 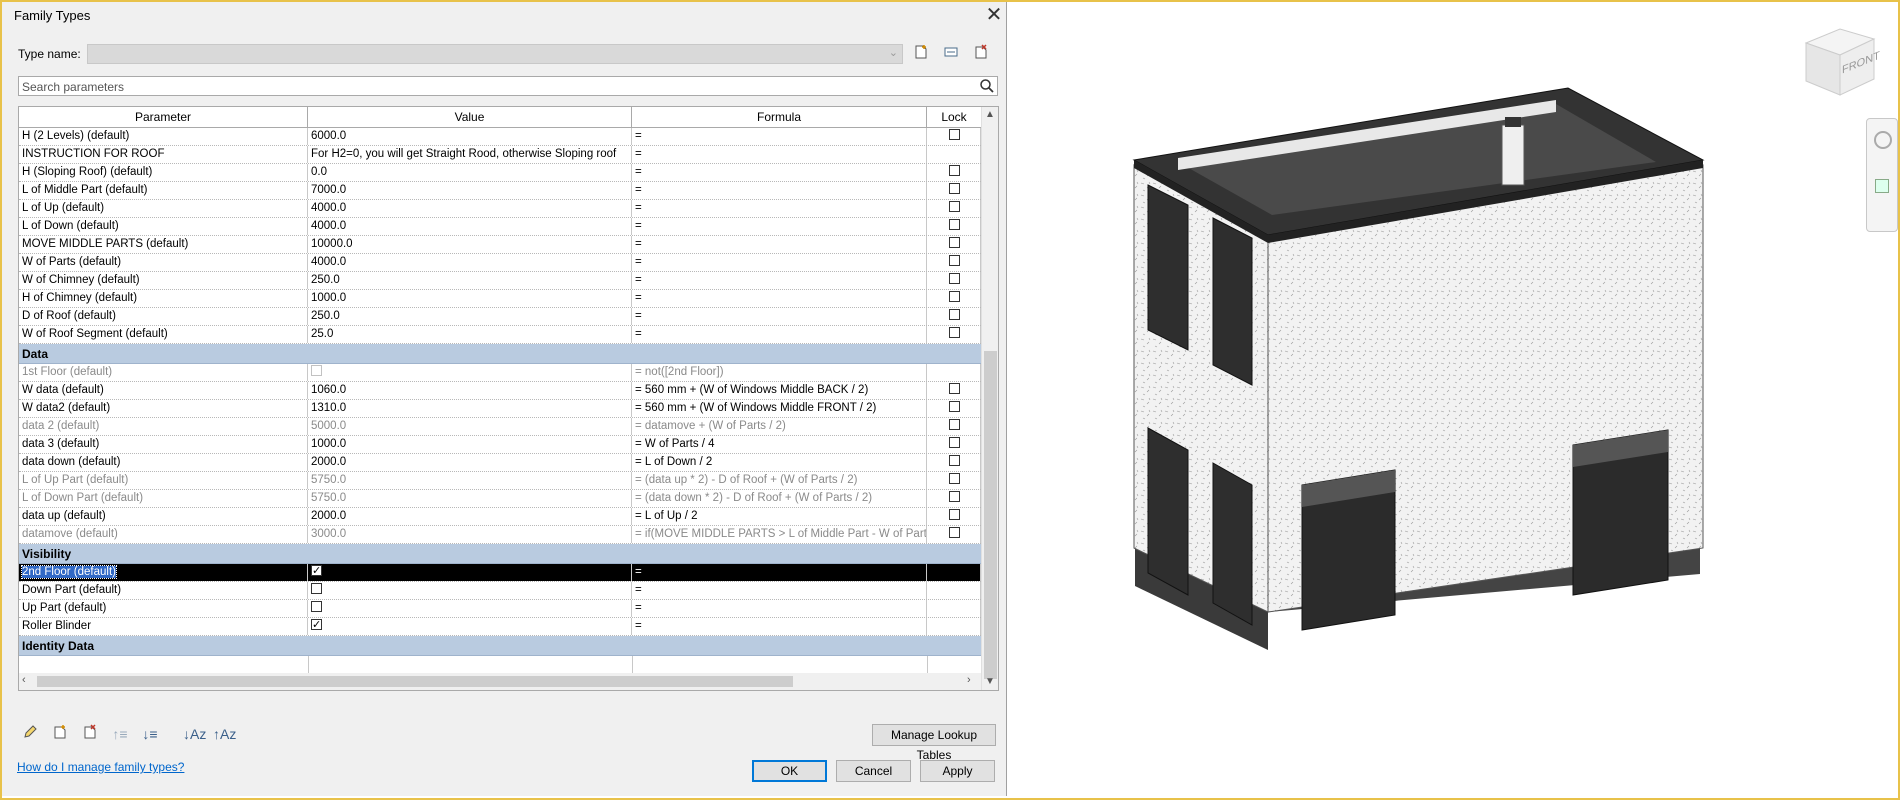 What do you see at coordinates (163, 117) in the screenshot?
I see `column-header-parameter: Parameter` at bounding box center [163, 117].